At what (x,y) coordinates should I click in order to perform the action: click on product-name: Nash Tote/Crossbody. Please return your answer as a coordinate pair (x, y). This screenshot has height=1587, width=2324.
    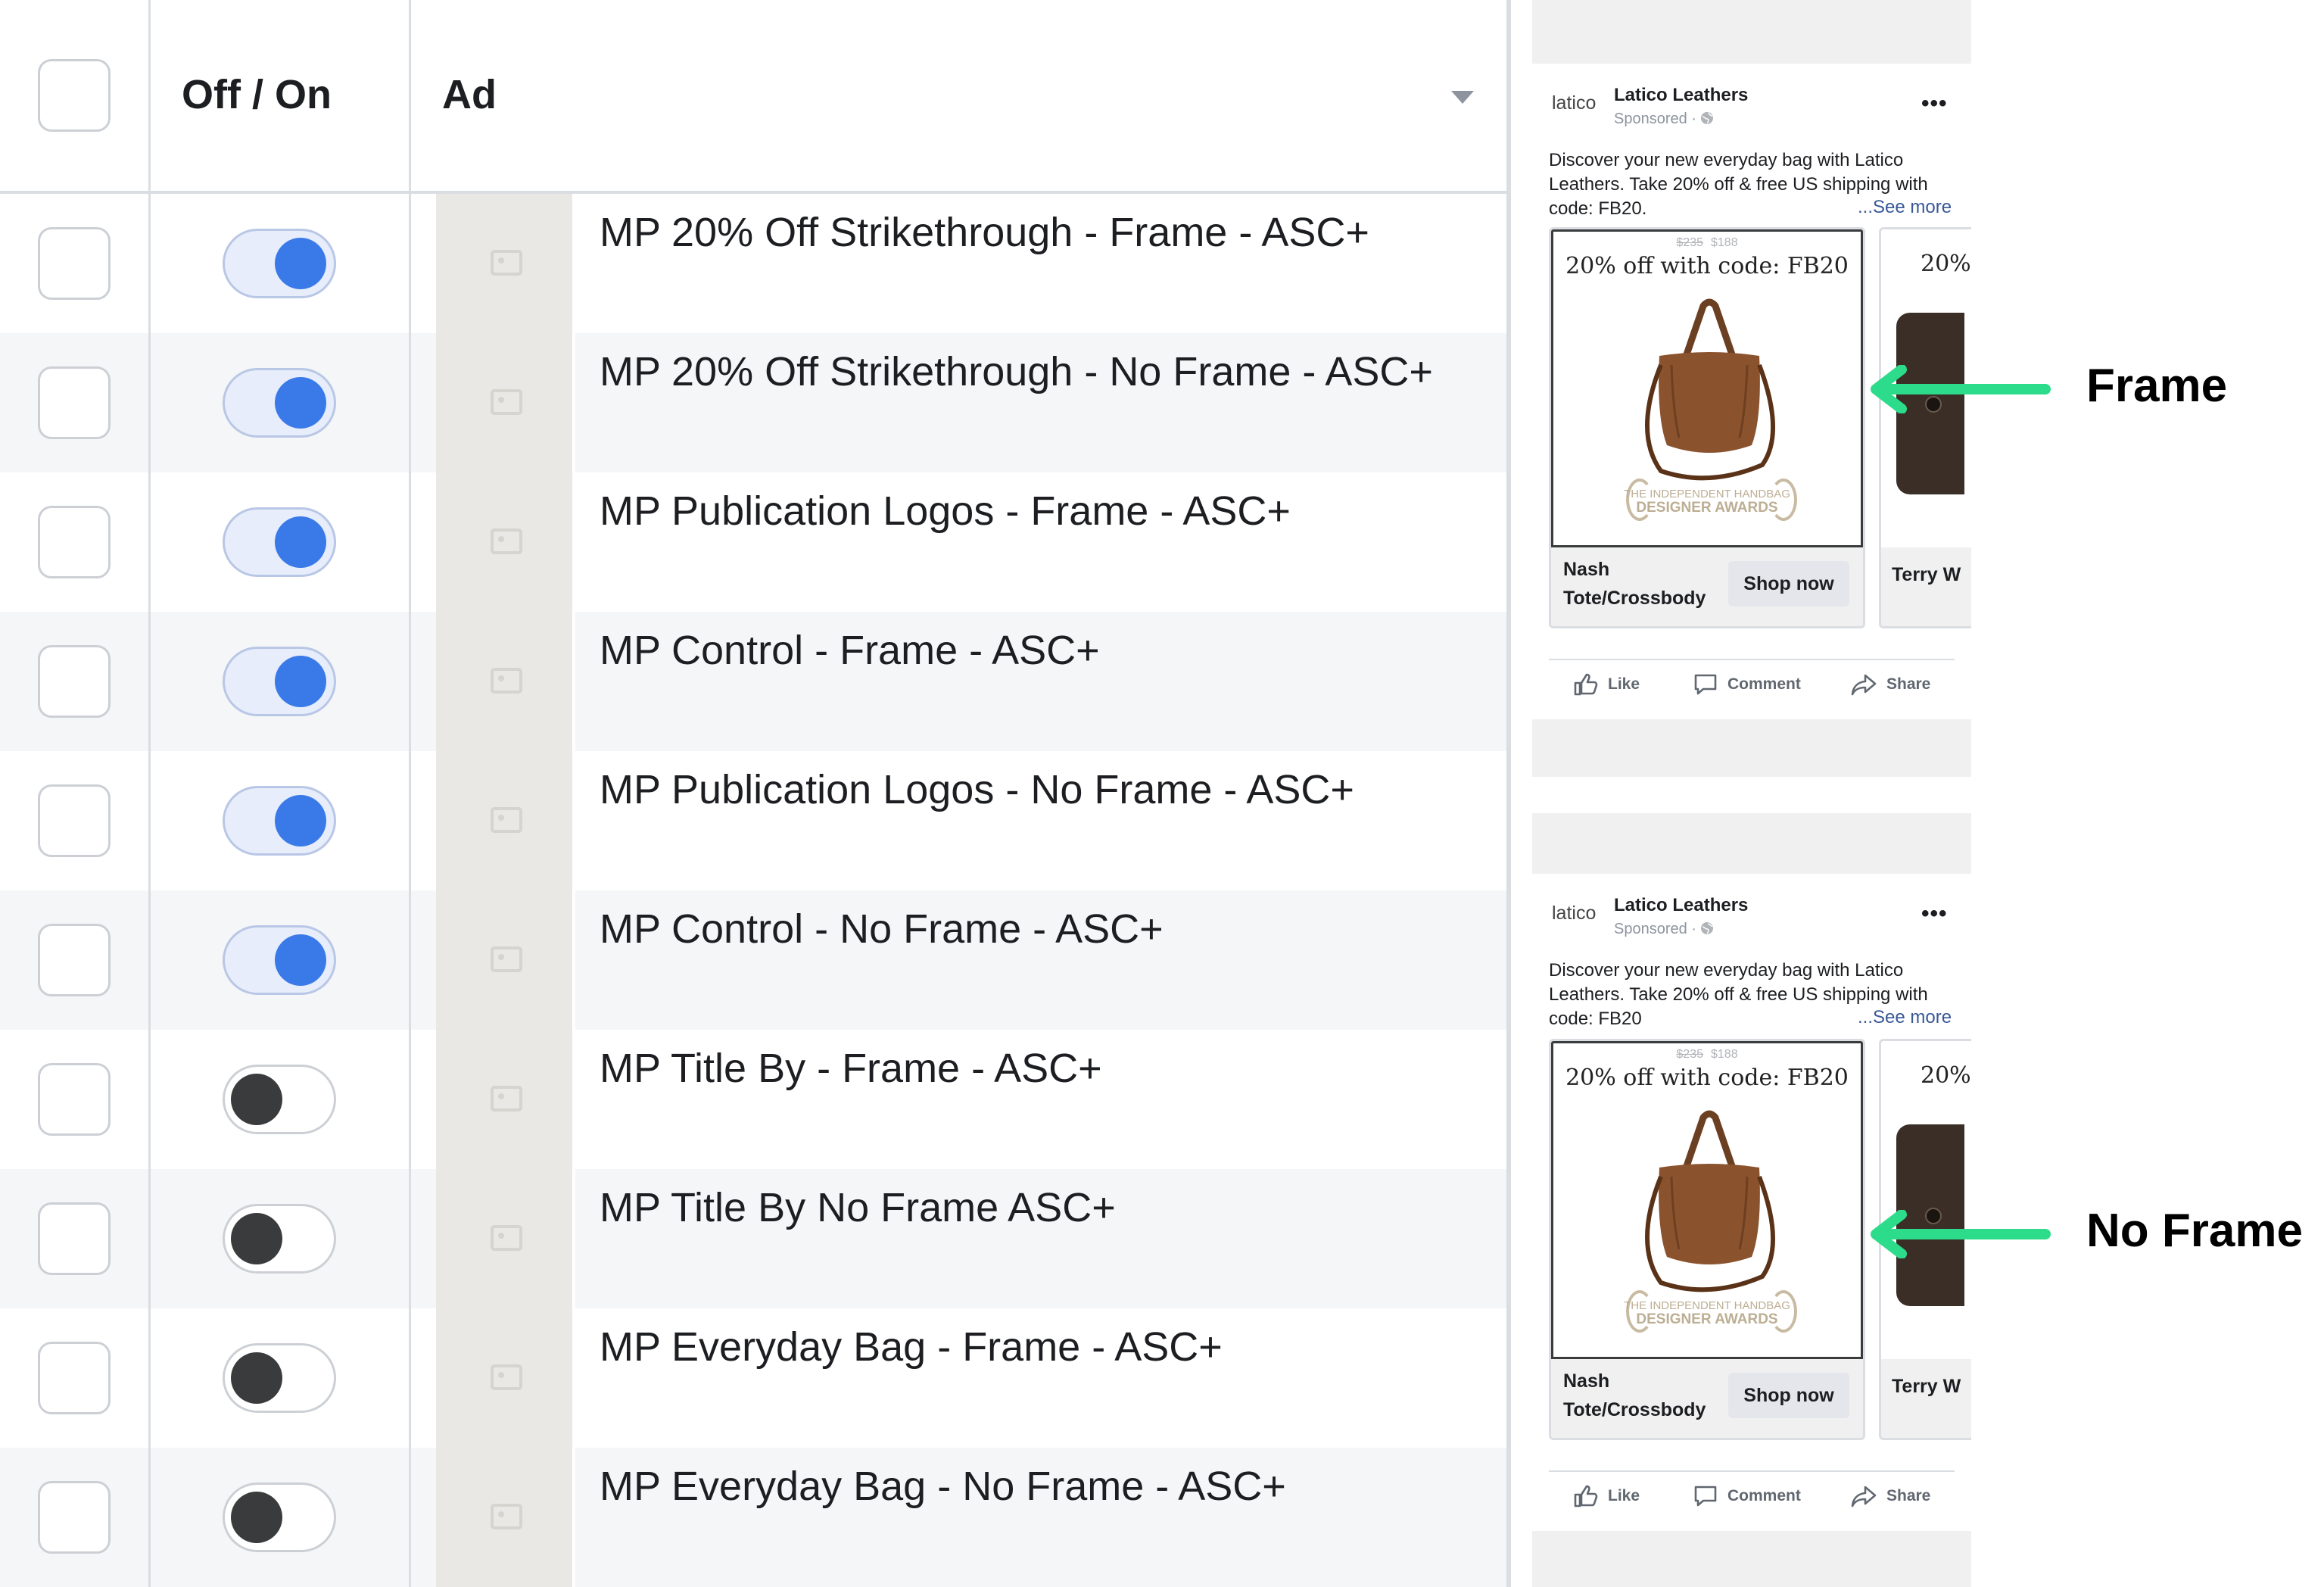
    Looking at the image, I should click on (1634, 1395).